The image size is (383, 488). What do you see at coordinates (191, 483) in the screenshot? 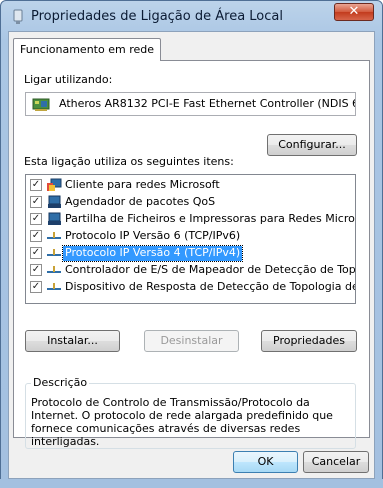
I see `window-bottom-edge` at bounding box center [191, 483].